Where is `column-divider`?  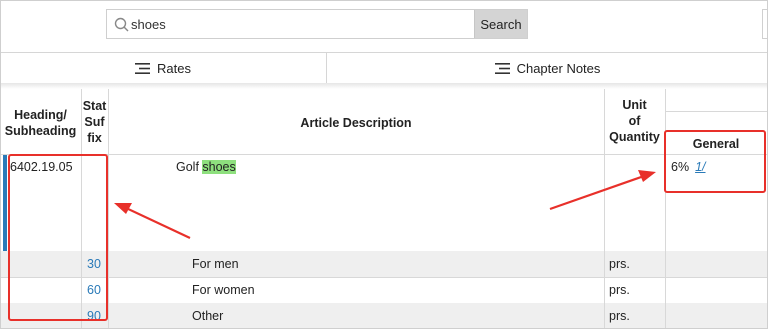
column-divider is located at coordinates (665, 209).